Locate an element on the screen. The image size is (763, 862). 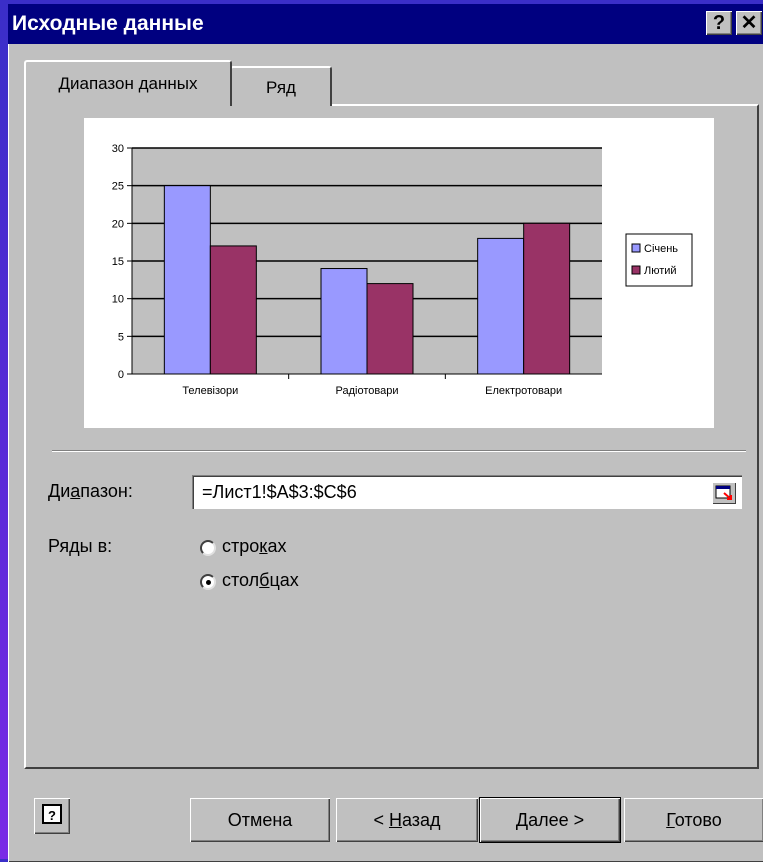
tab-label: Диапазон данных is located at coordinates (128, 83).